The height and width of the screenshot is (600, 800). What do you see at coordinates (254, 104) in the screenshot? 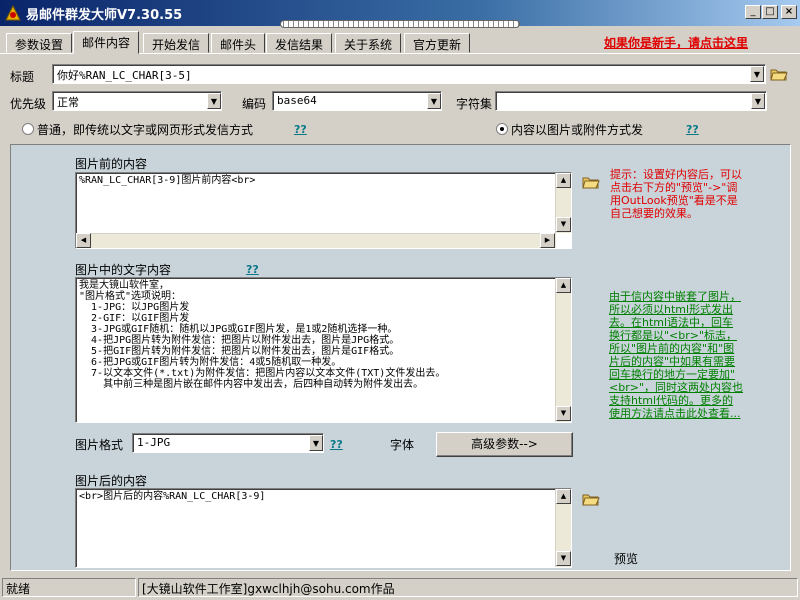
I see `encoding-label: 编码` at bounding box center [254, 104].